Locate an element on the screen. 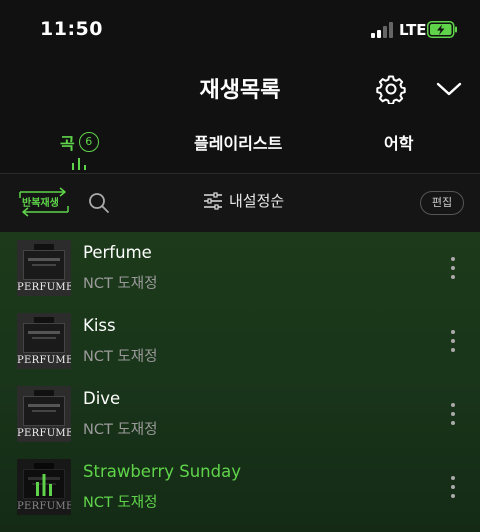 The width and height of the screenshot is (480, 532). now-playing-icon is located at coordinates (44, 485).